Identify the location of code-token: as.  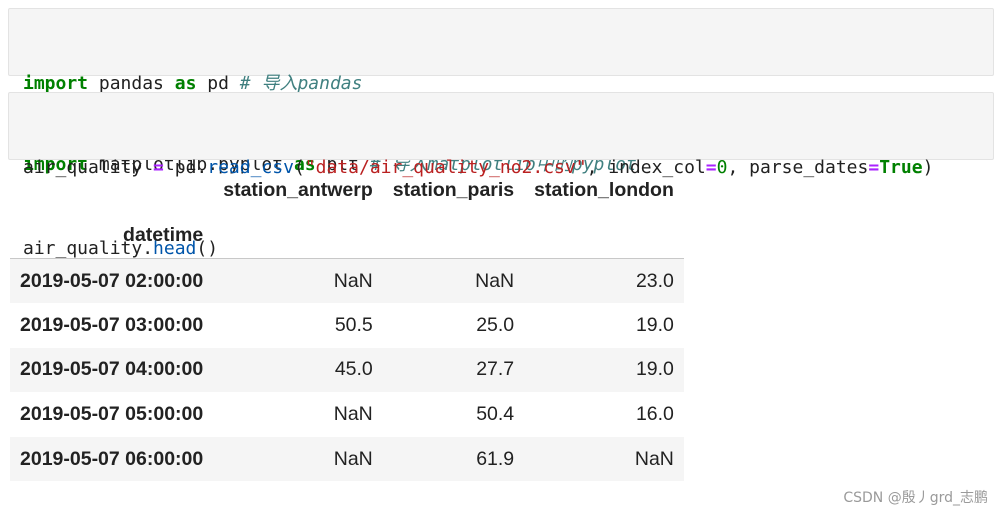
(185, 83).